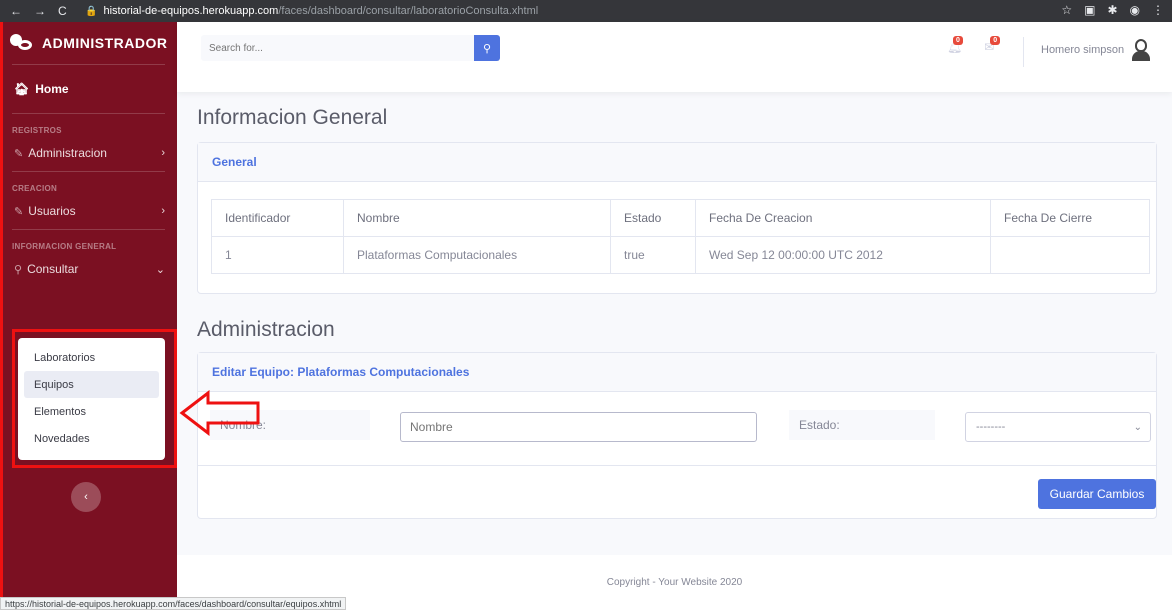  Describe the element at coordinates (1066, 10) in the screenshot. I see `star-icon: ☆` at that location.